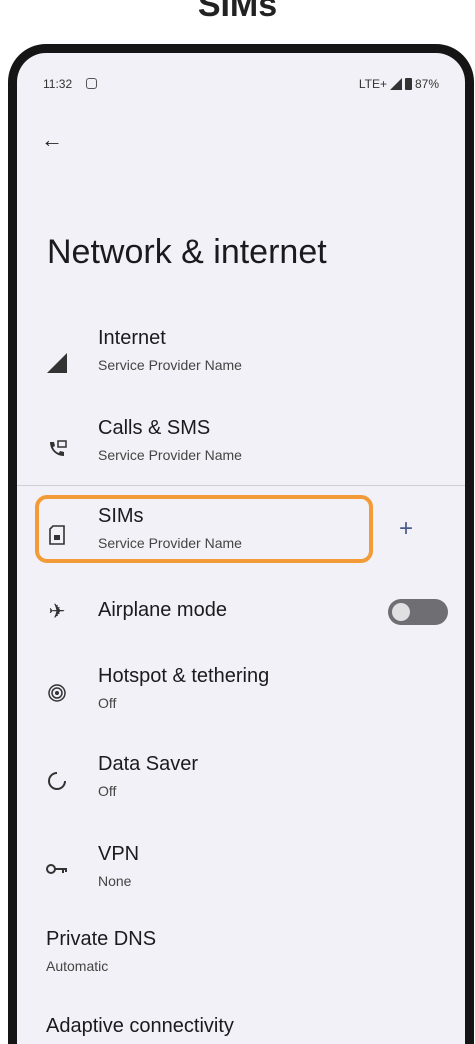 Image resolution: width=475 pixels, height=1044 pixels. Describe the element at coordinates (57, 693) in the screenshot. I see `hotspot-icon` at that location.